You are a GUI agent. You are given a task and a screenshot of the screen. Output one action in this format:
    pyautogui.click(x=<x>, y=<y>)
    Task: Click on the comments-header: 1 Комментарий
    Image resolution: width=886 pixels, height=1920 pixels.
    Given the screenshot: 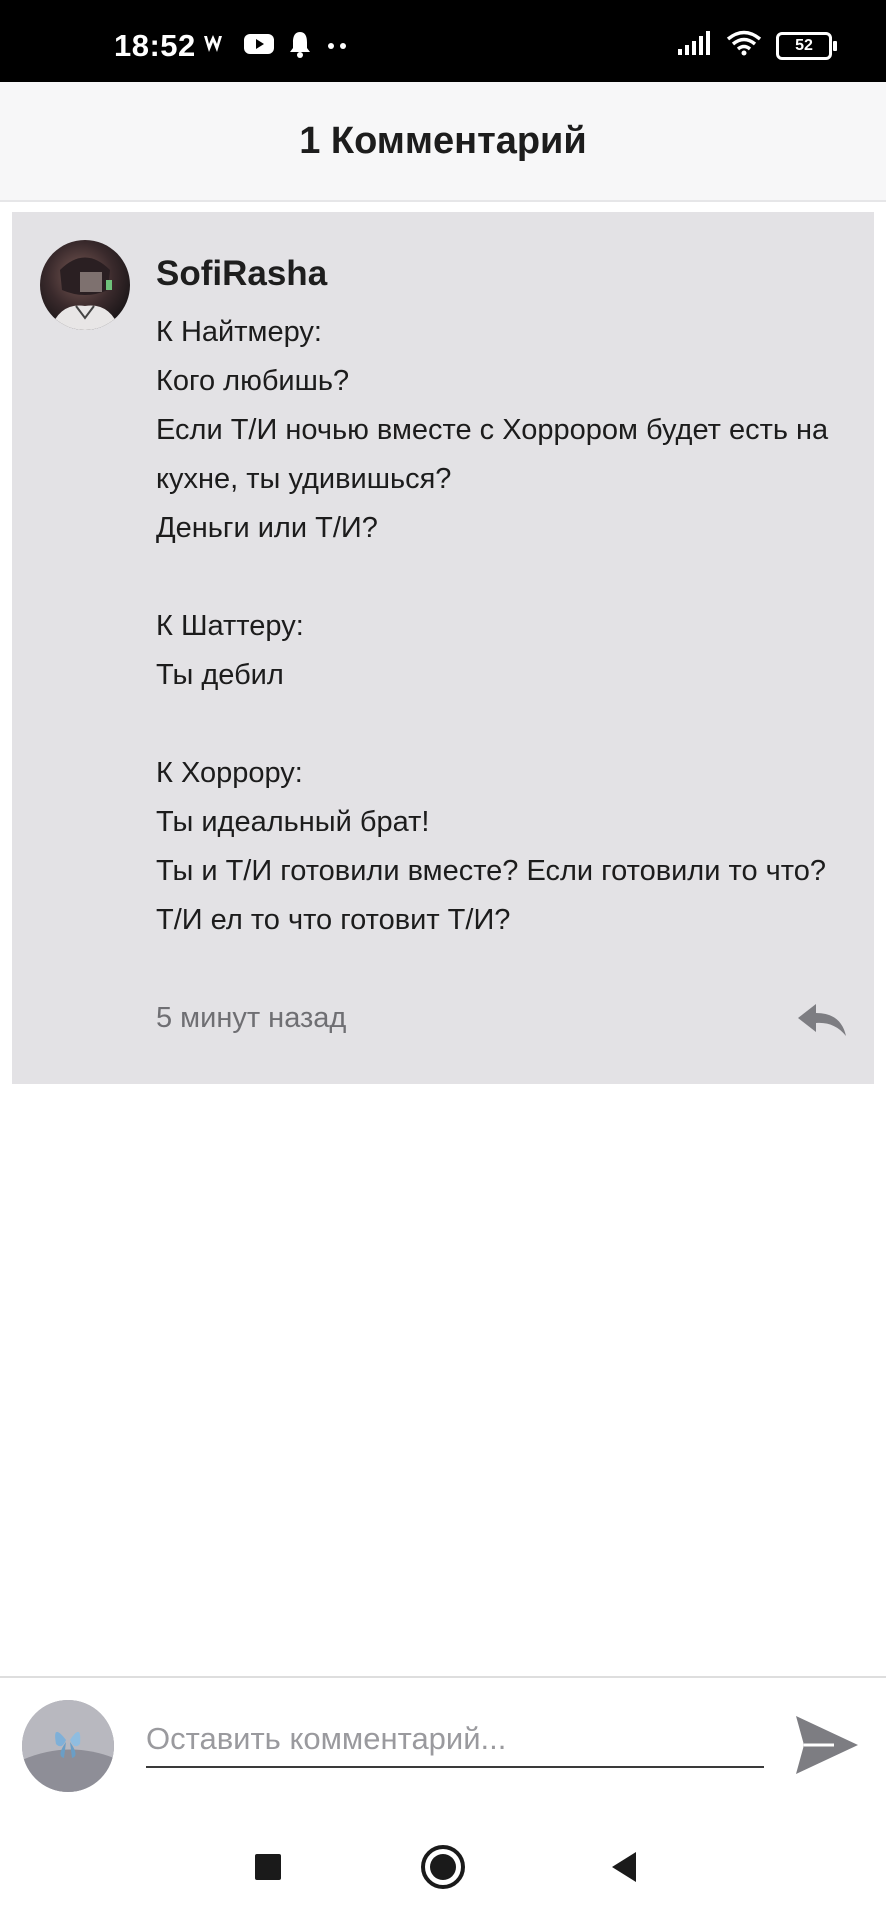 What is the action you would take?
    pyautogui.click(x=443, y=142)
    